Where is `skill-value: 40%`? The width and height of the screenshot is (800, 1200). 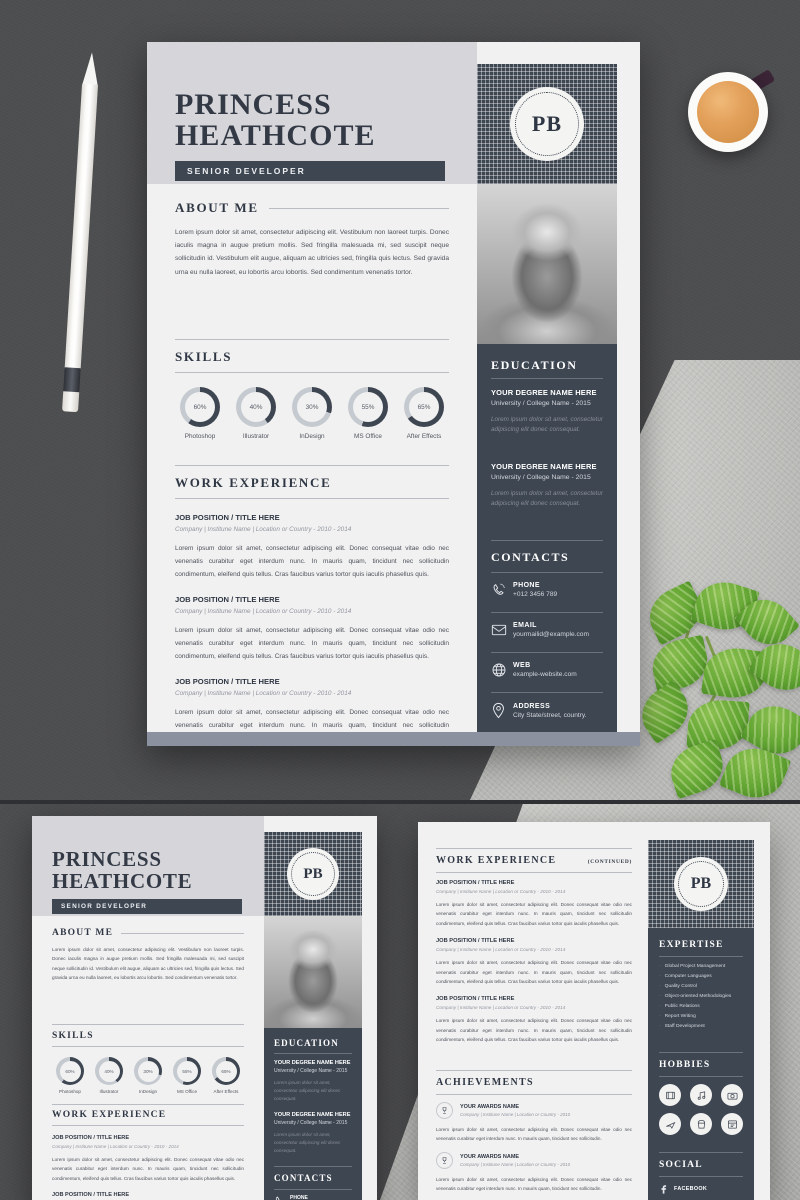
skill-value: 40% is located at coordinates (109, 1071).